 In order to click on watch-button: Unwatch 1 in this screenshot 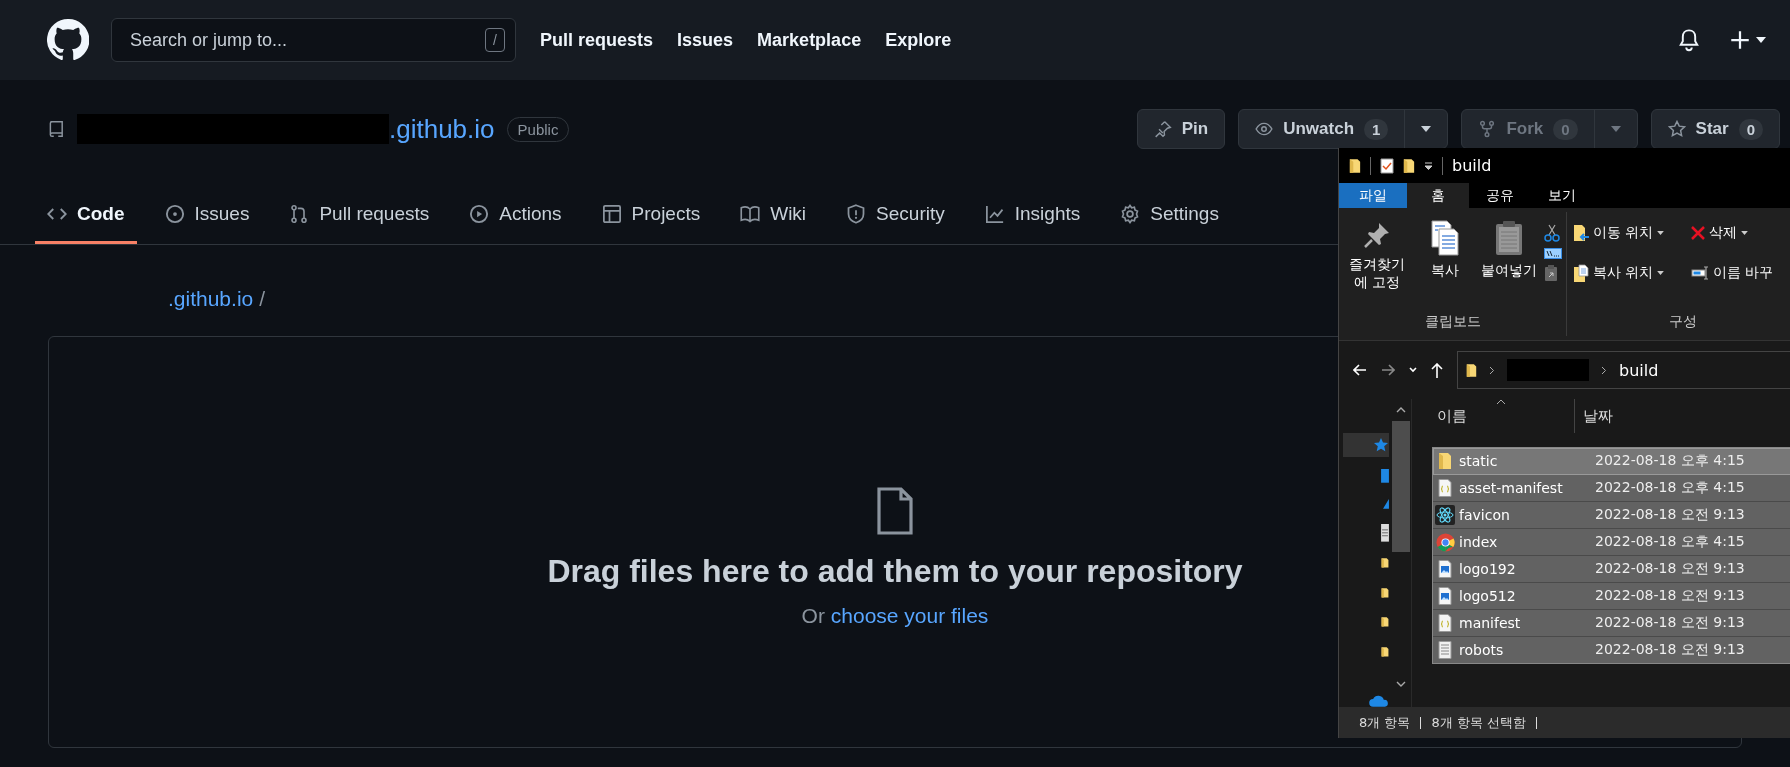, I will do `click(1343, 129)`.